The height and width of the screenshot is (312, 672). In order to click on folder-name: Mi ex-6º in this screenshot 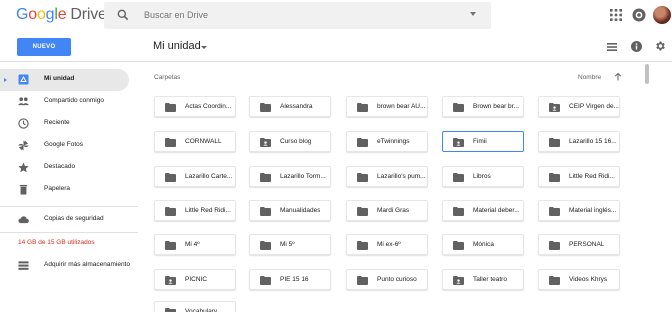, I will do `click(389, 244)`.